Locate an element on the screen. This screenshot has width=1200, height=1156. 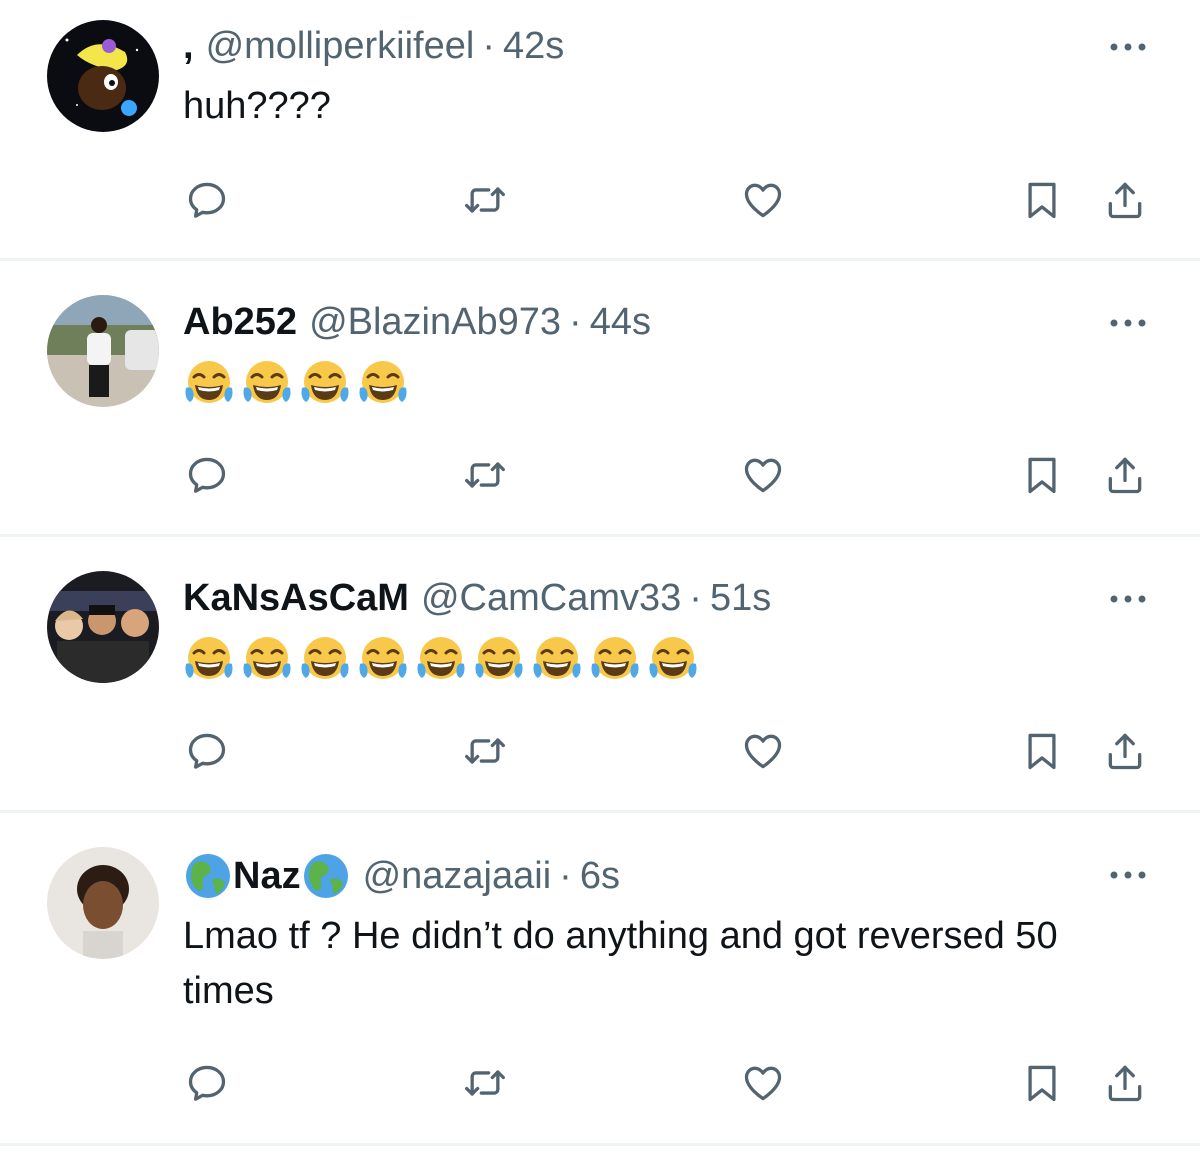
tweet-header: Ab252 @BlazinAb973 · 44s is located at coordinates (631, 322).